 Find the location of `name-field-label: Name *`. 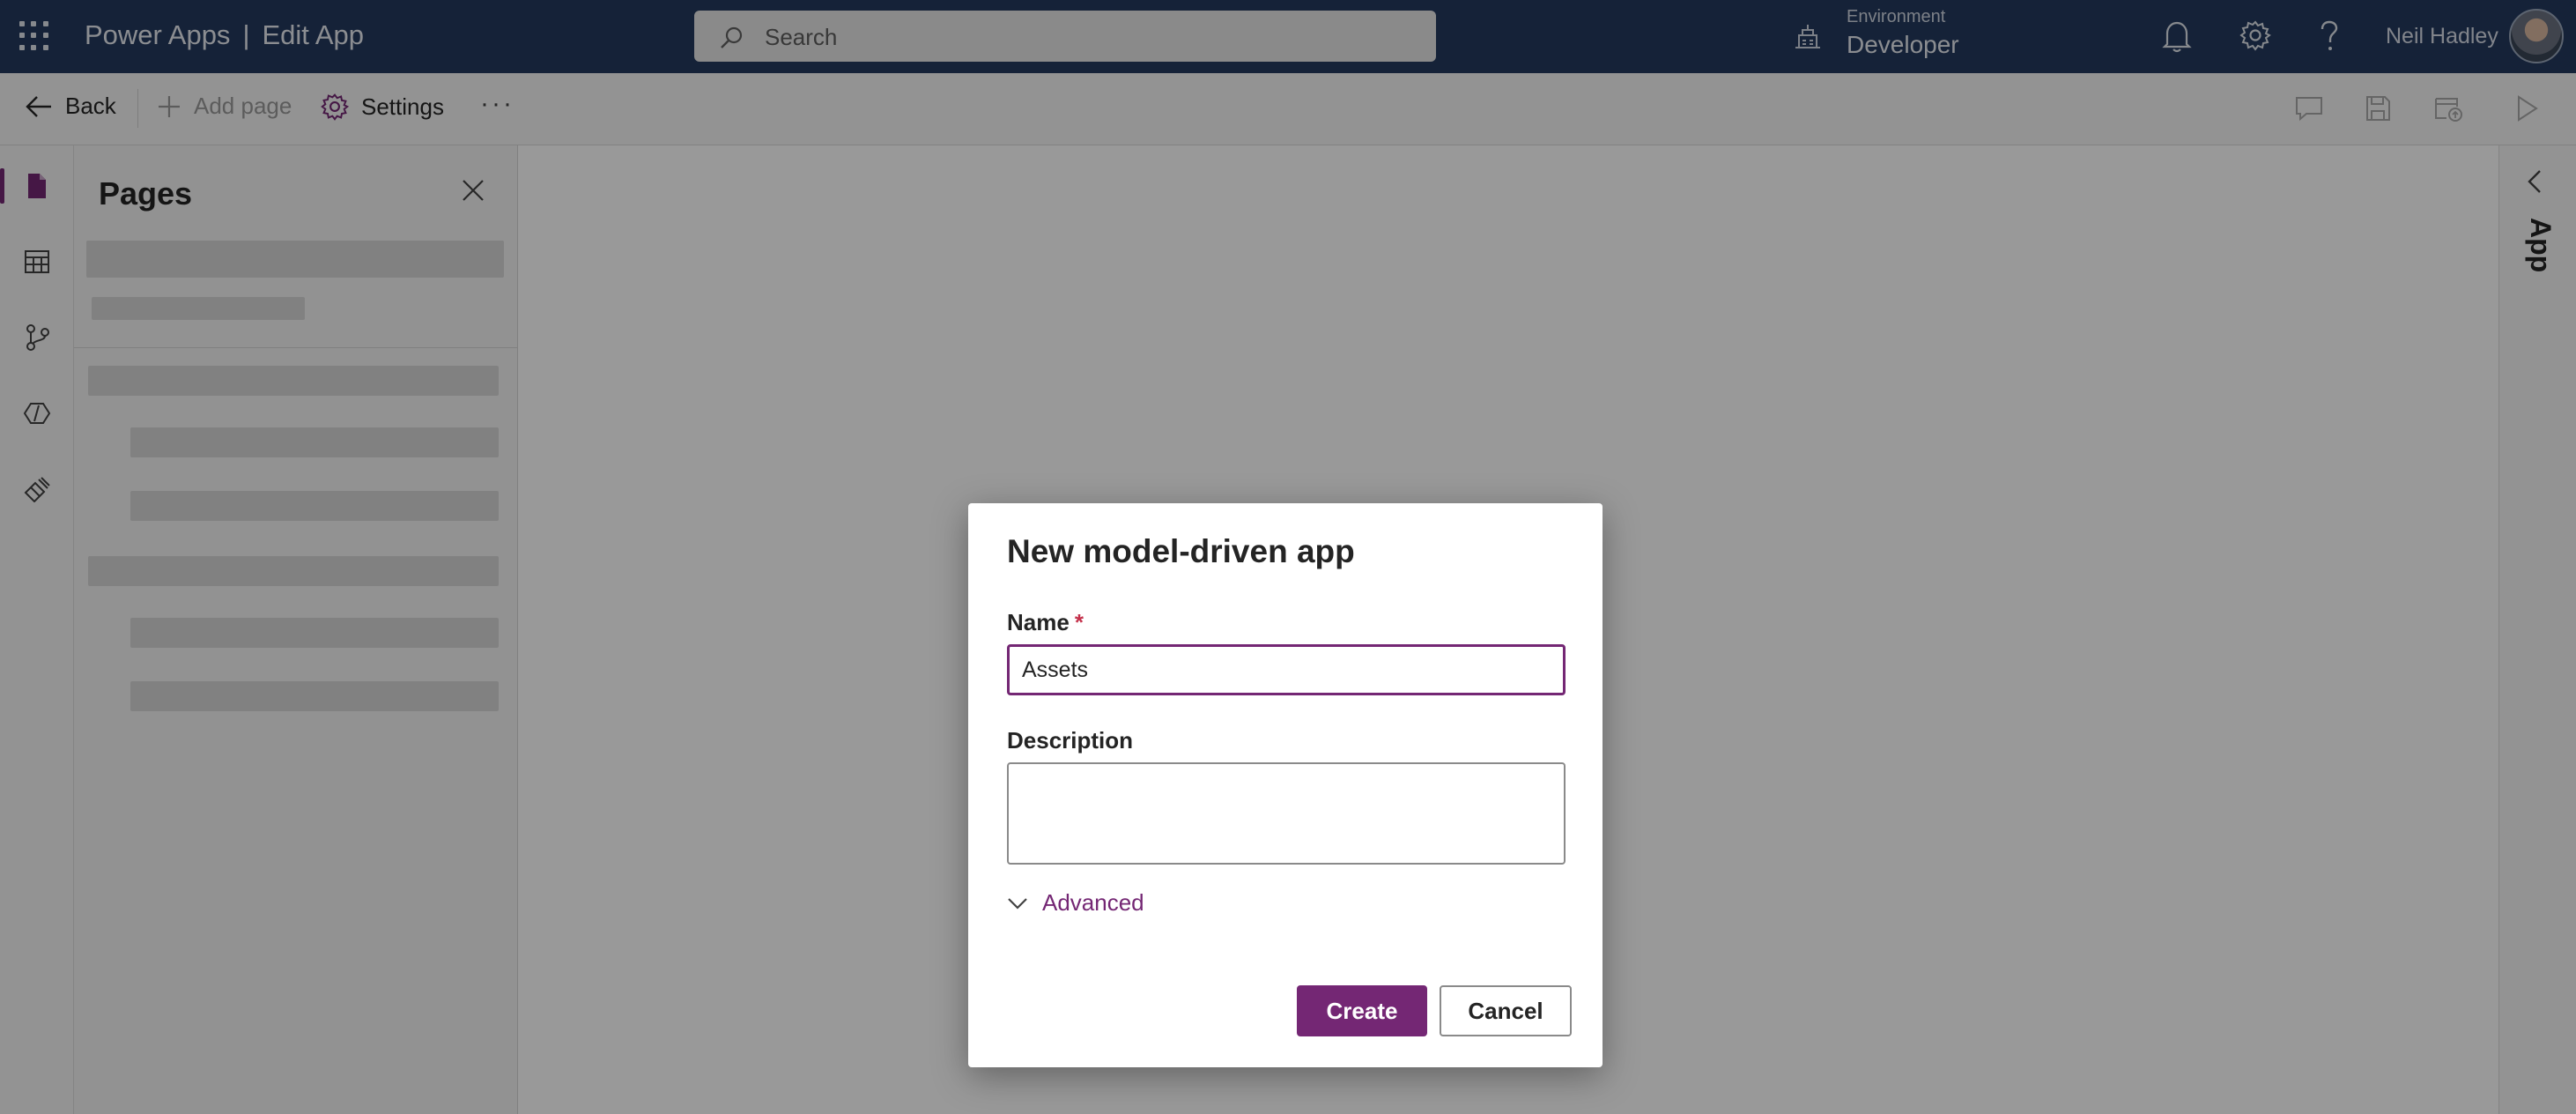

name-field-label: Name * is located at coordinates (1045, 622).